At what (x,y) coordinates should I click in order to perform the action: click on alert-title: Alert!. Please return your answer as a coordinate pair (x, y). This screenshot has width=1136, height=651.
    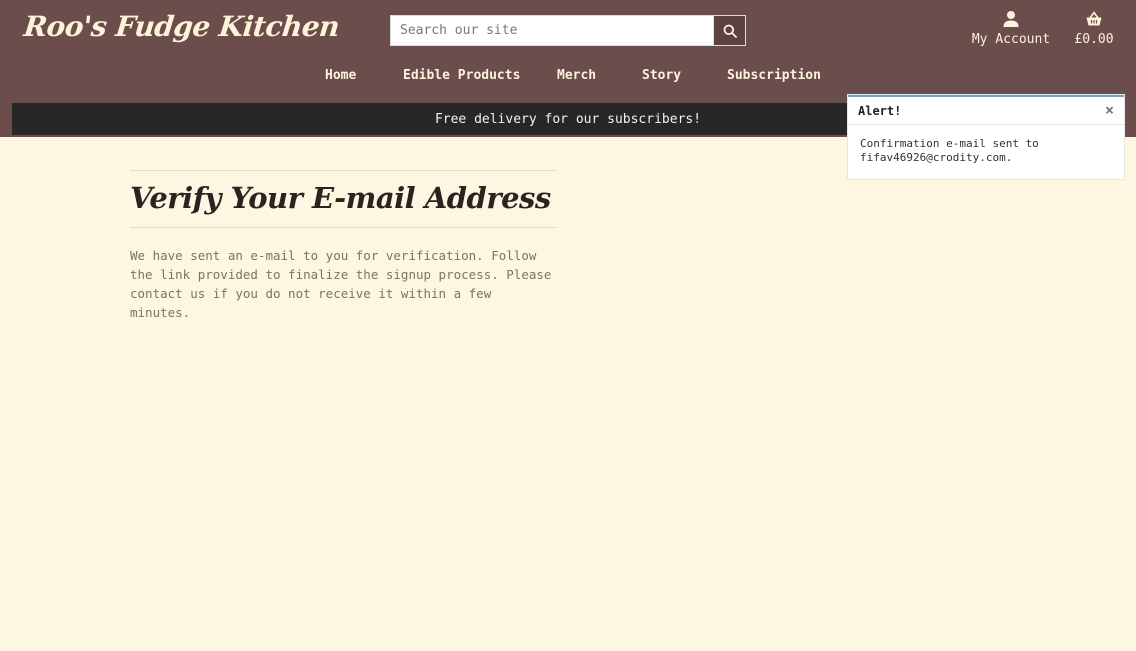
    Looking at the image, I should click on (880, 110).